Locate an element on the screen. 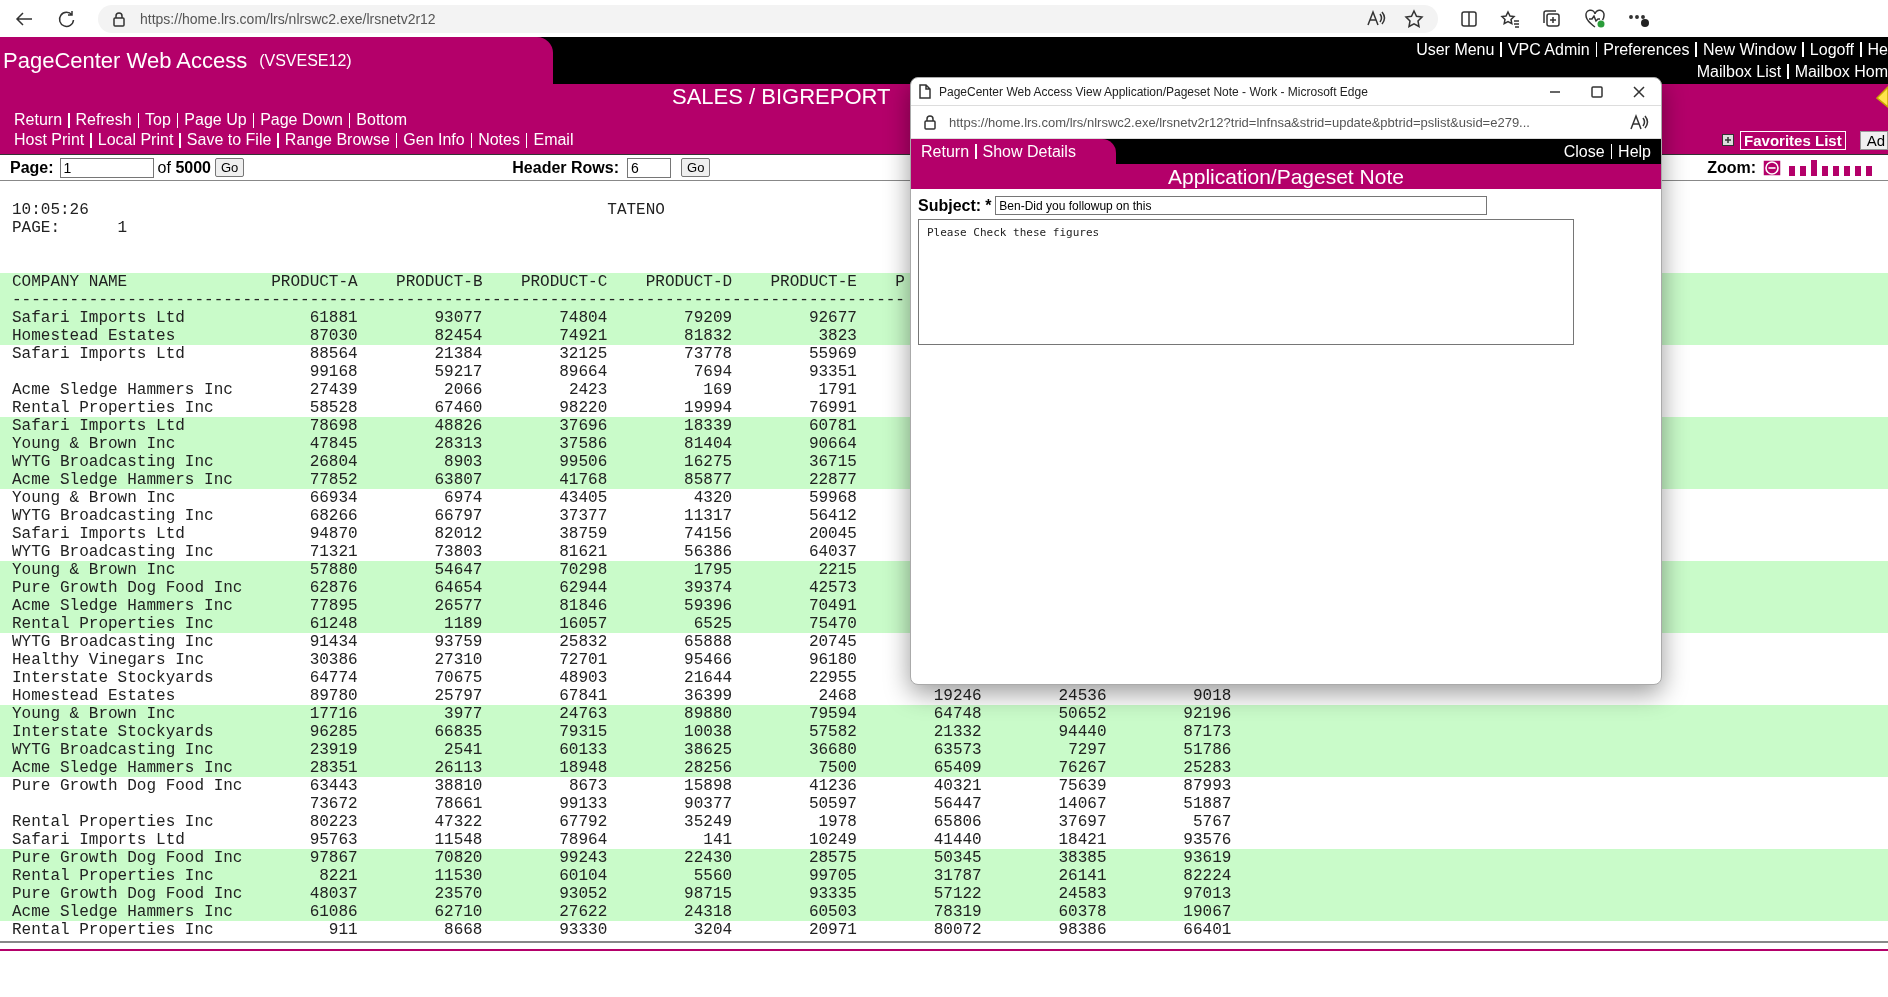 The image size is (1888, 997). value-cell-text: 90377 is located at coordinates (708, 804).